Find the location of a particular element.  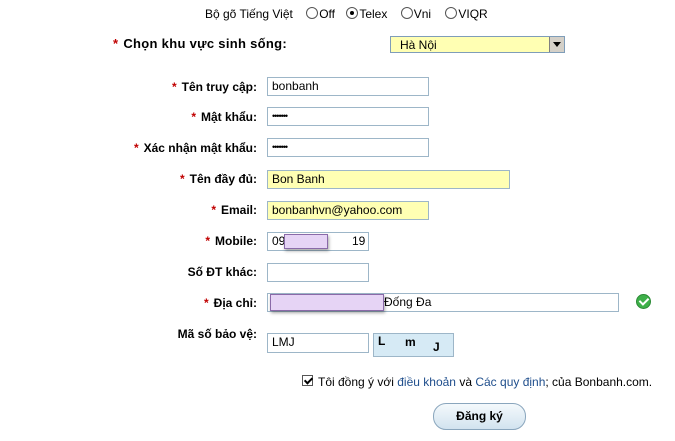

other-phone-label: Số ĐT khác: is located at coordinates (222, 272).